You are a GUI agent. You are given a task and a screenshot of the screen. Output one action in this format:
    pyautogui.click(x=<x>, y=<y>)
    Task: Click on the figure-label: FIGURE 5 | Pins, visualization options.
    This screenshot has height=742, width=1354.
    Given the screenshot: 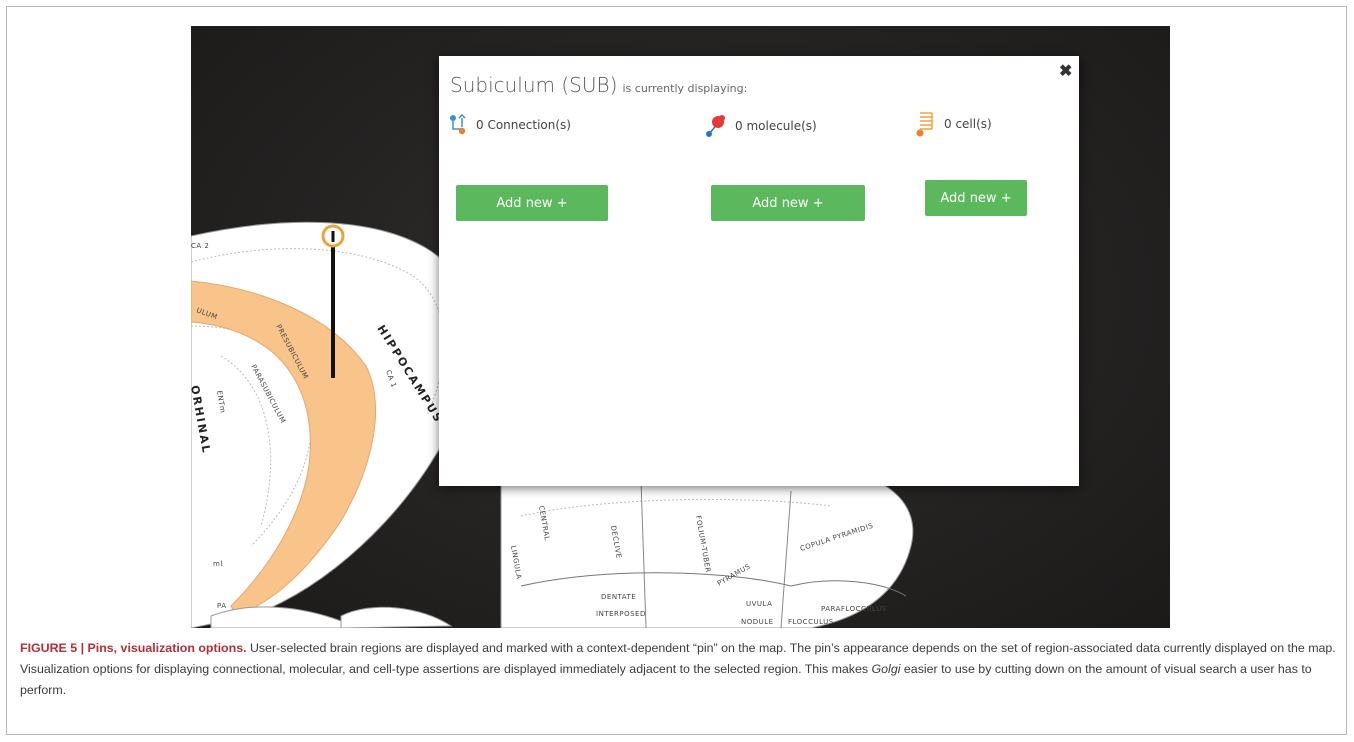 What is the action you would take?
    pyautogui.click(x=133, y=648)
    